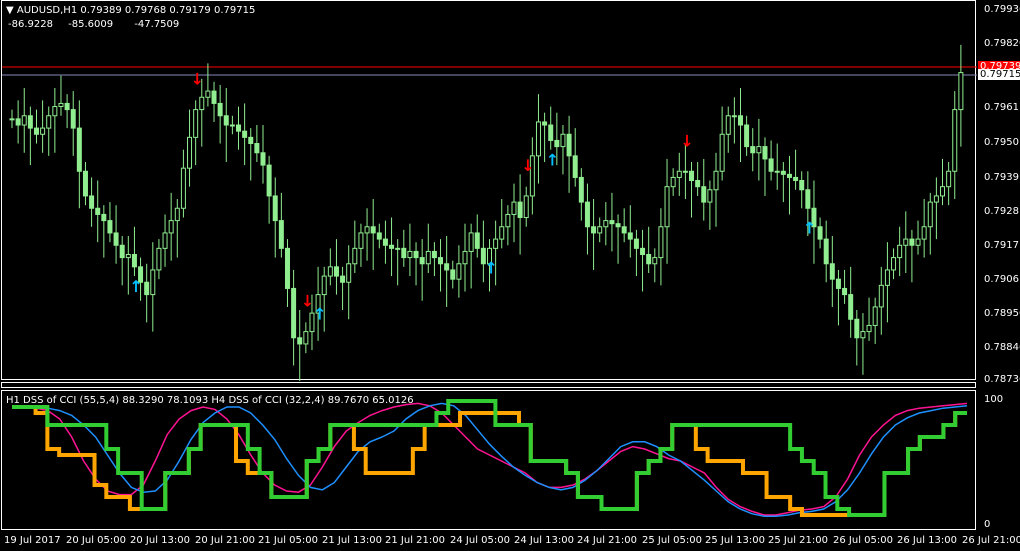 The image size is (1020, 551). Describe the element at coordinates (1002, 177) in the screenshot. I see `price-tick-label: 0.79391` at that location.